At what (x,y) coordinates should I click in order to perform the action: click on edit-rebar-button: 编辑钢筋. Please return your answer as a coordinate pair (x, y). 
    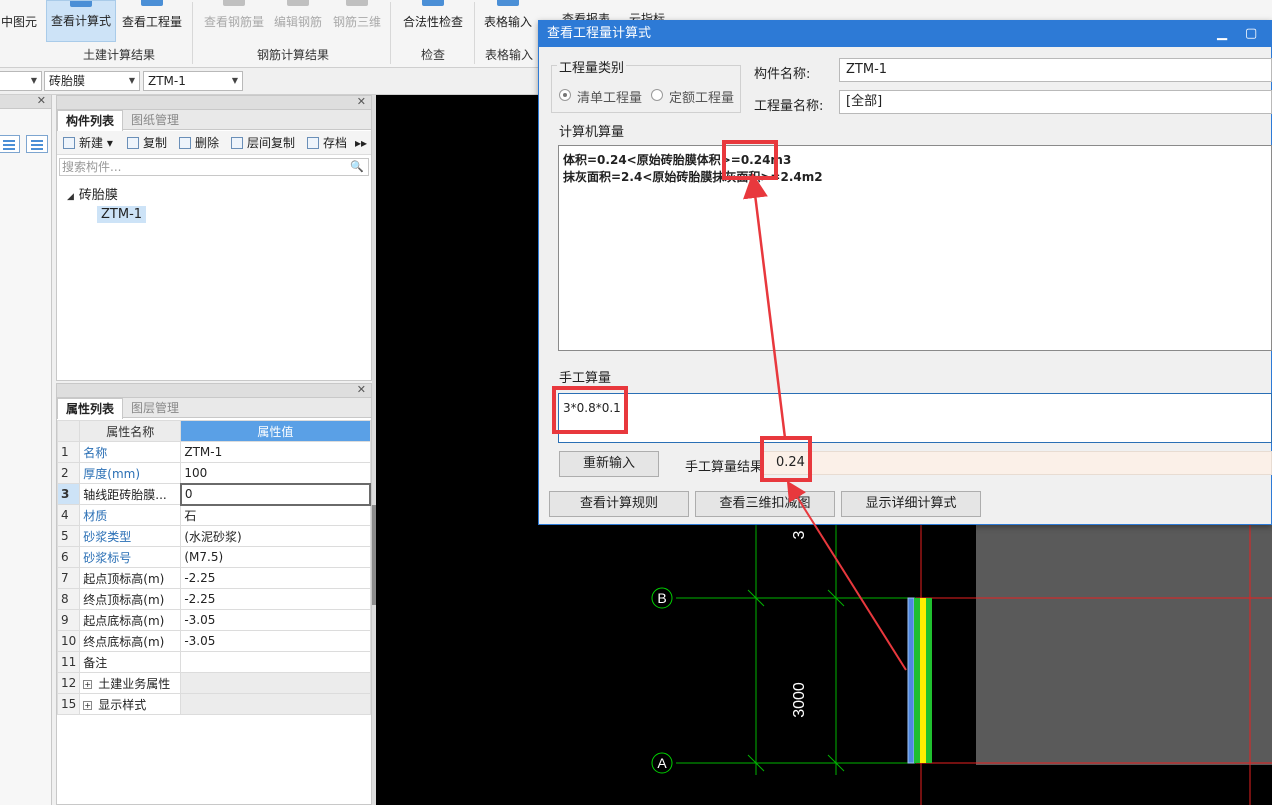
    Looking at the image, I should click on (298, 21).